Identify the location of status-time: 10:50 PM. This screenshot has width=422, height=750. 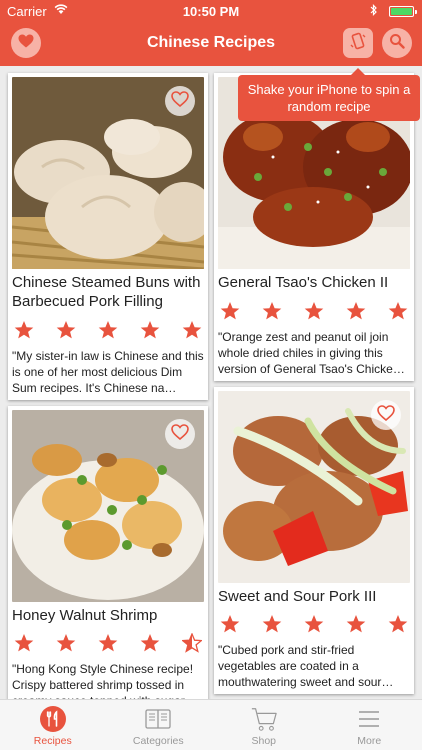
(211, 11).